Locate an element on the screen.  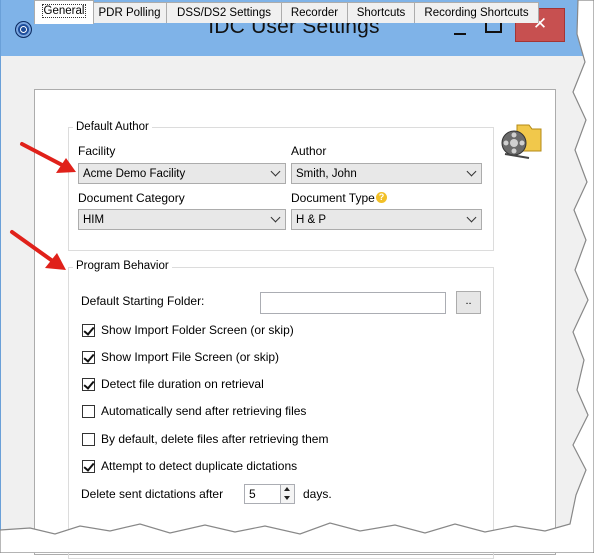
tab-general: General is located at coordinates (64, 12).